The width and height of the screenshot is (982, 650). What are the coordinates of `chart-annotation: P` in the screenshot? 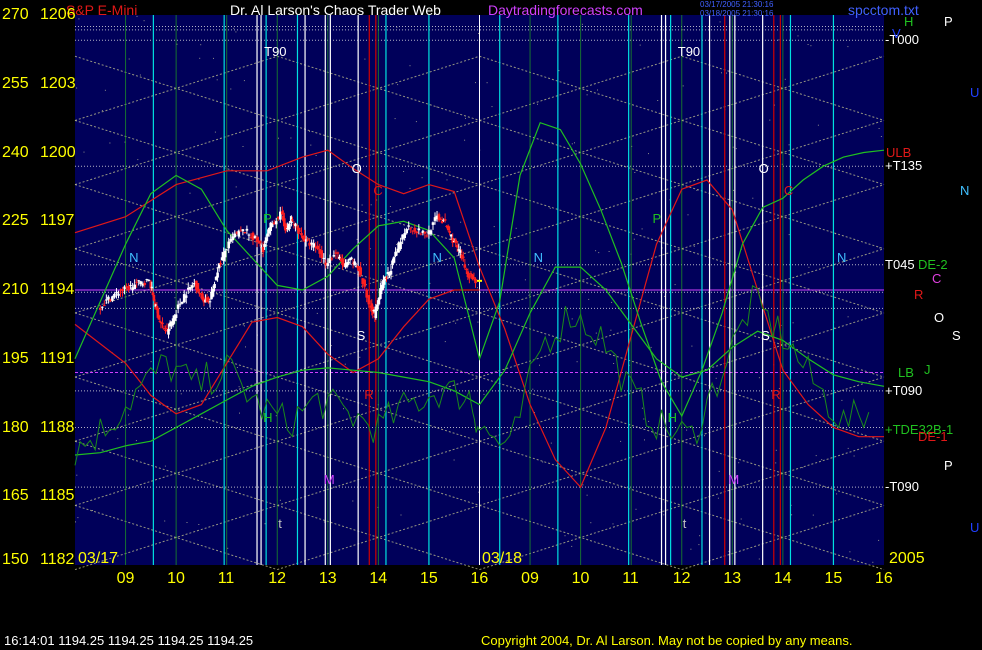 It's located at (657, 218).